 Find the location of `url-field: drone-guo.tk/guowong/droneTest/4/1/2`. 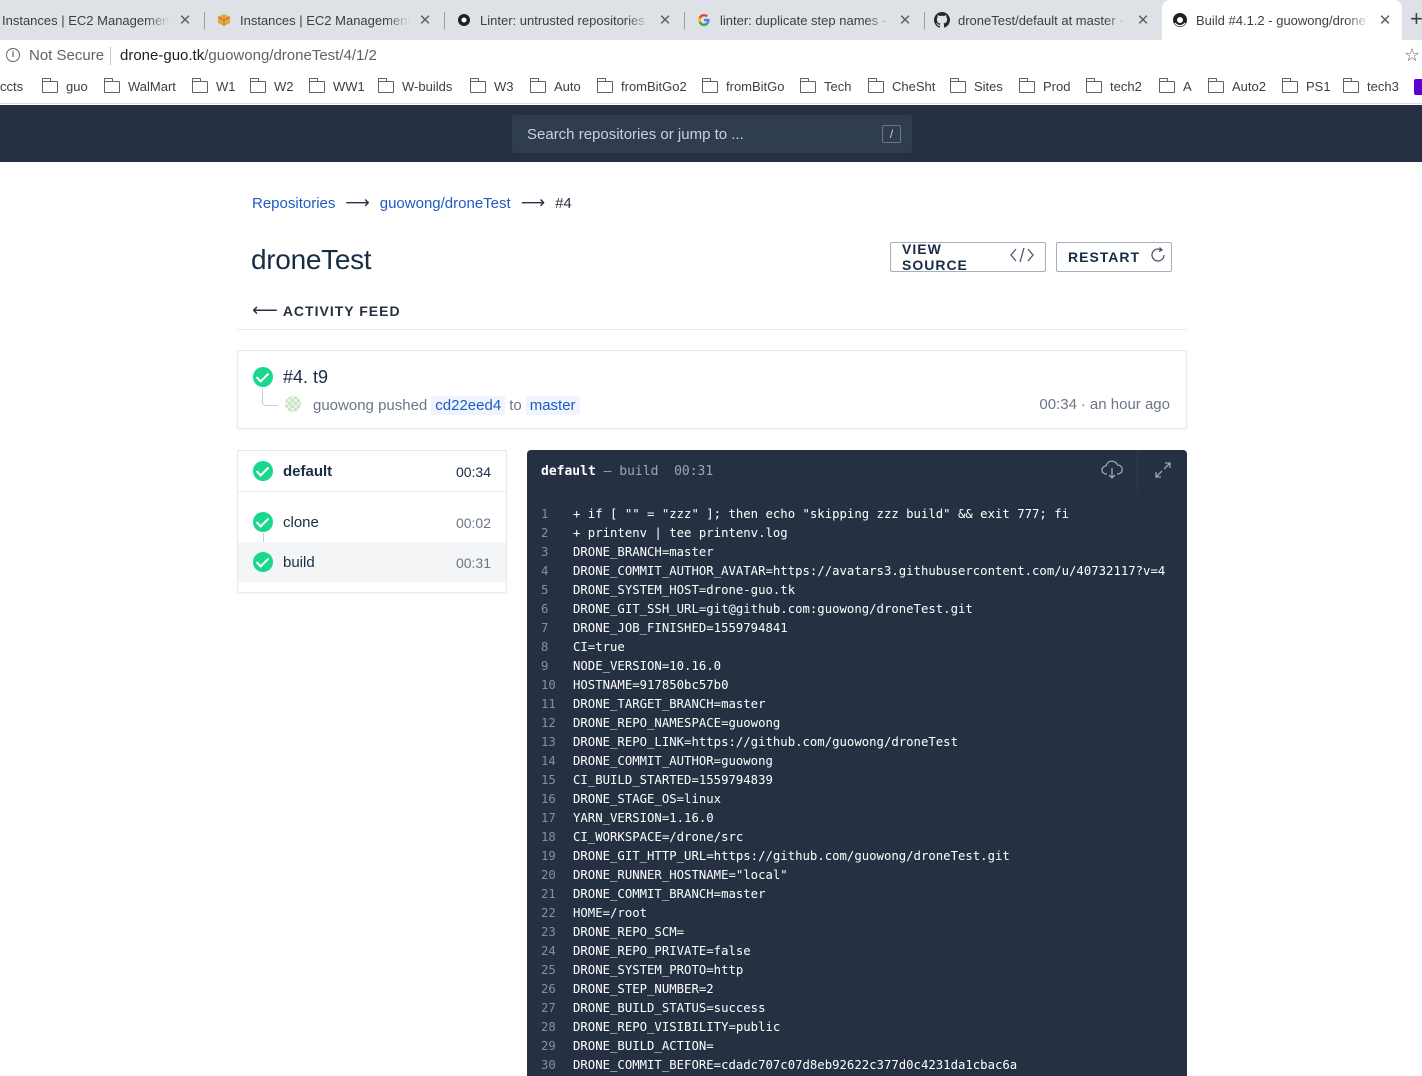

url-field: drone-guo.tk/guowong/droneTest/4/1/2 is located at coordinates (248, 55).